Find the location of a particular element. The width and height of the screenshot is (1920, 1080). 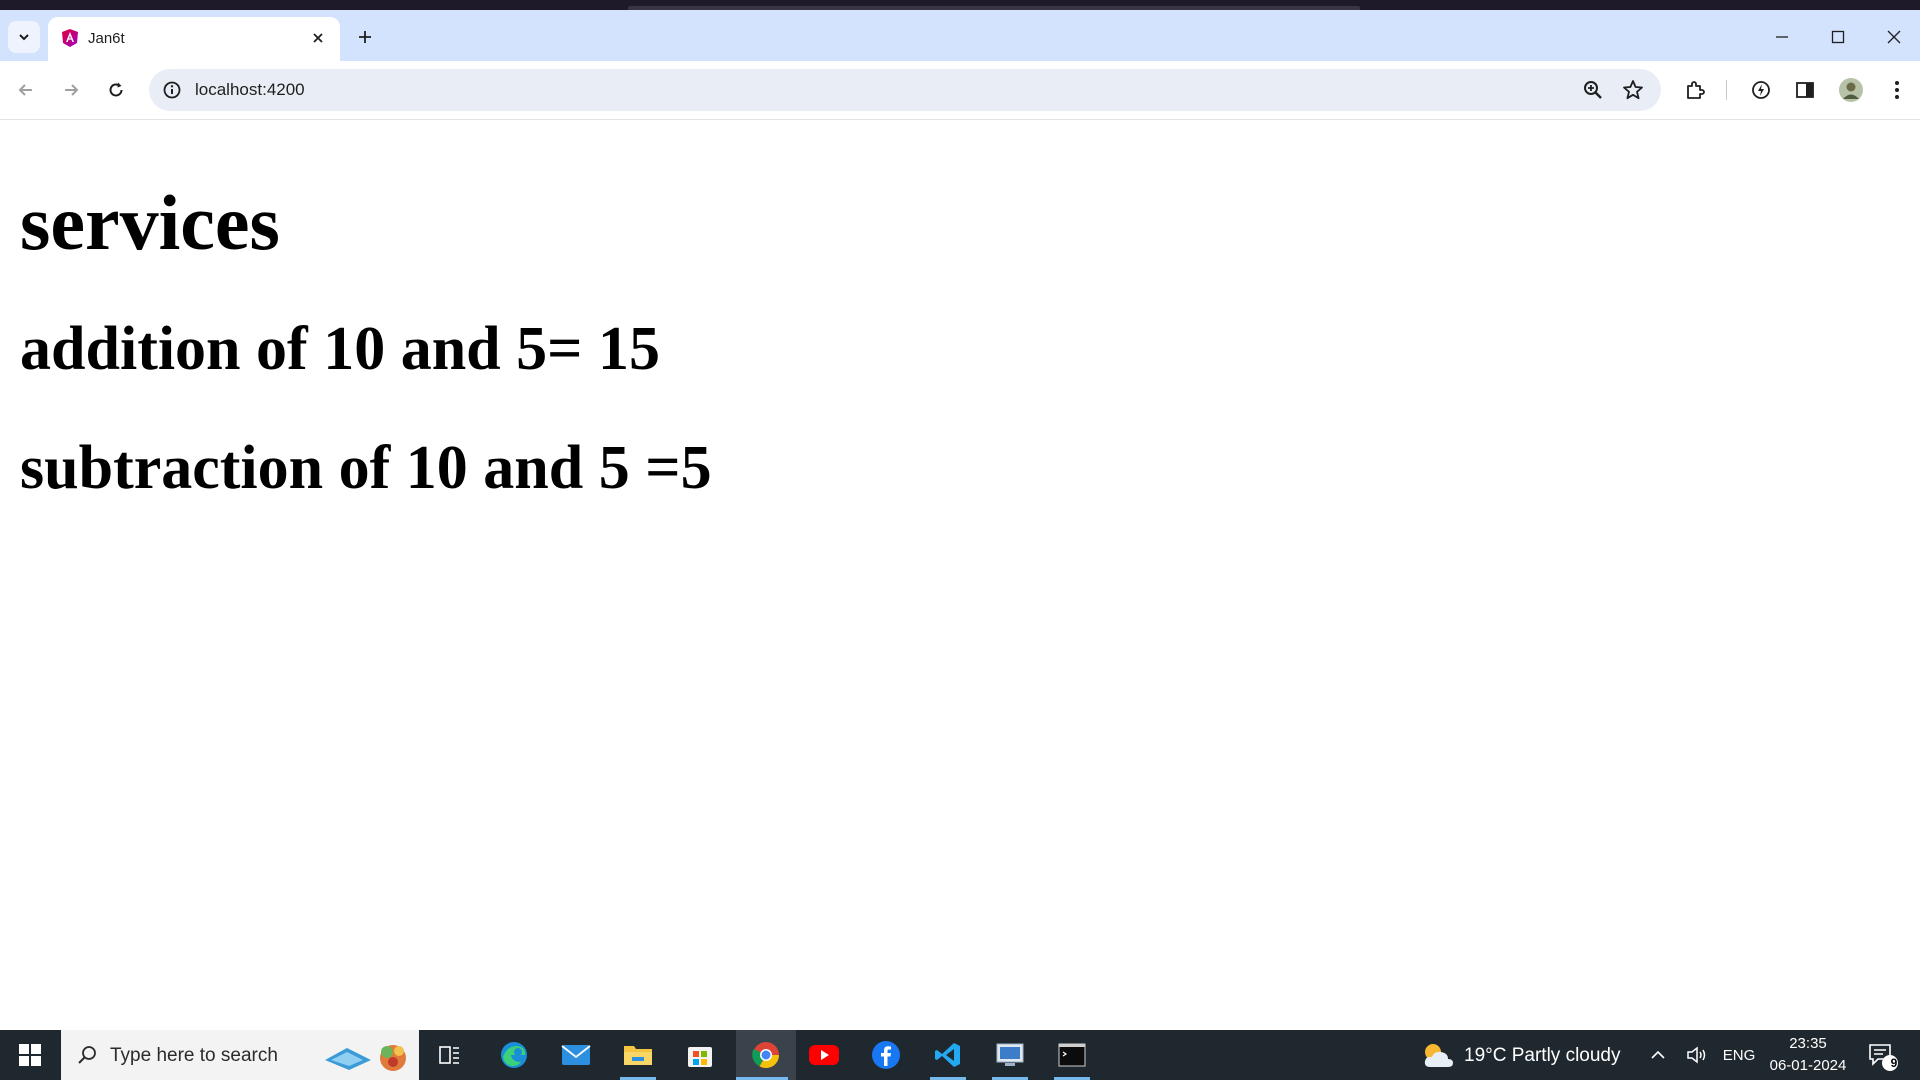

minimize-icon is located at coordinates (1782, 37).